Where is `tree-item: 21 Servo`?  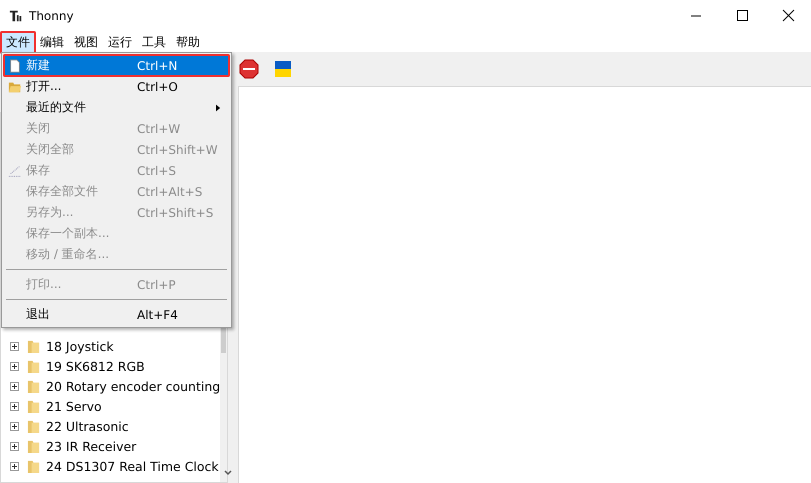 tree-item: 21 Servo is located at coordinates (74, 406).